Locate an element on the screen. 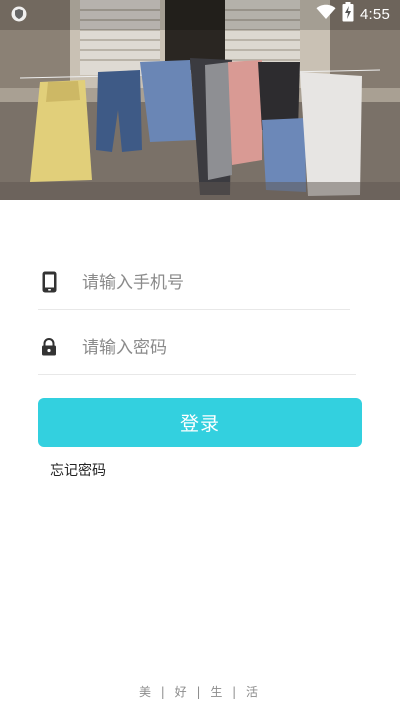  forgot-password-link: 忘记密码 is located at coordinates (78, 470).